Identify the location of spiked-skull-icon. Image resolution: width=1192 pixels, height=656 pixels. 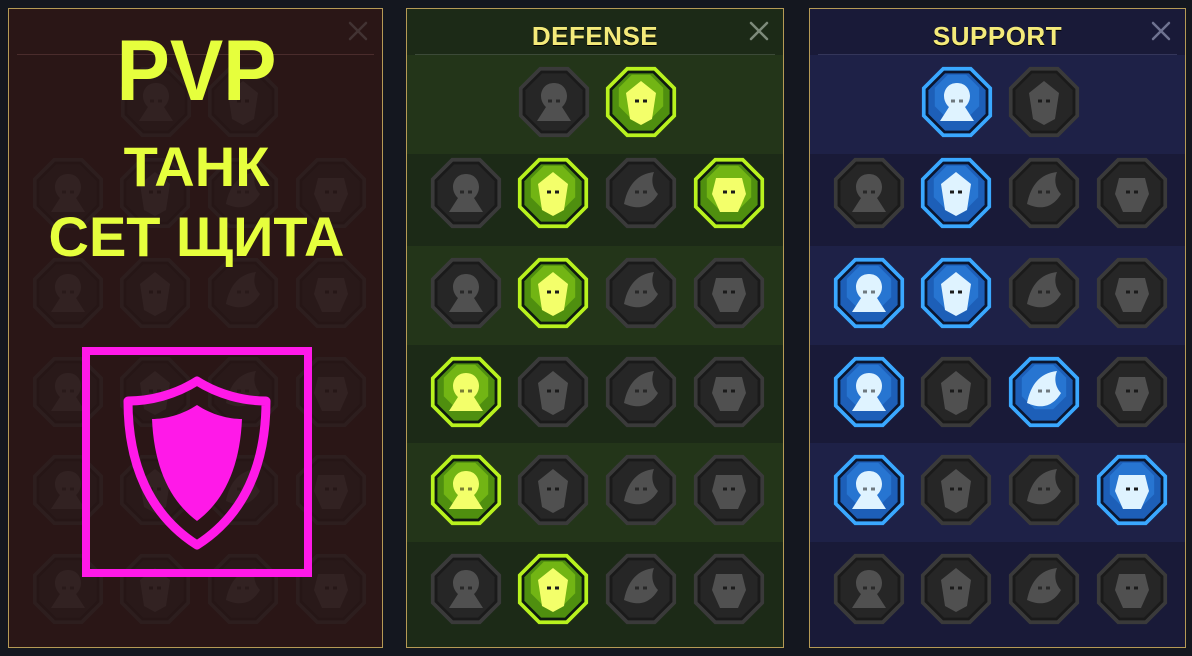
(641, 490).